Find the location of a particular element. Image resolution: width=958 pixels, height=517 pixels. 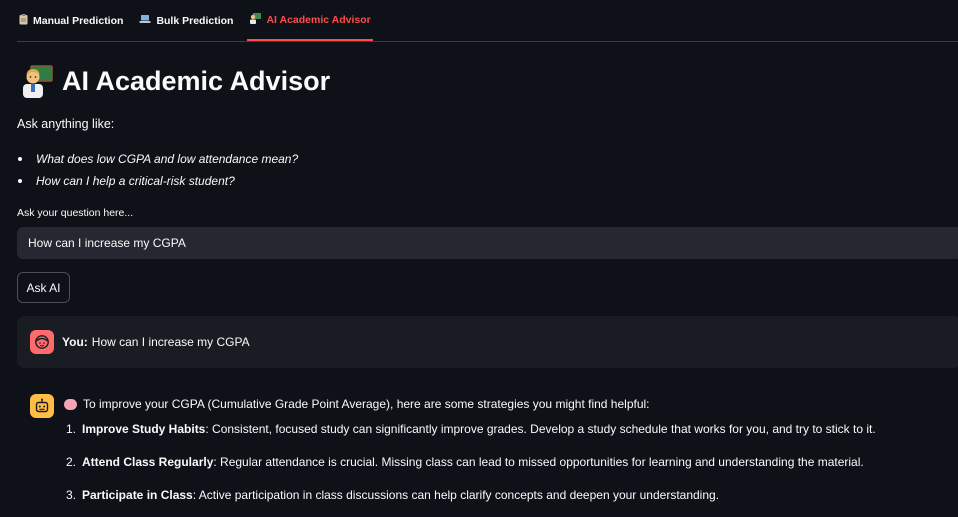

user-prefix: You: is located at coordinates (75, 342).